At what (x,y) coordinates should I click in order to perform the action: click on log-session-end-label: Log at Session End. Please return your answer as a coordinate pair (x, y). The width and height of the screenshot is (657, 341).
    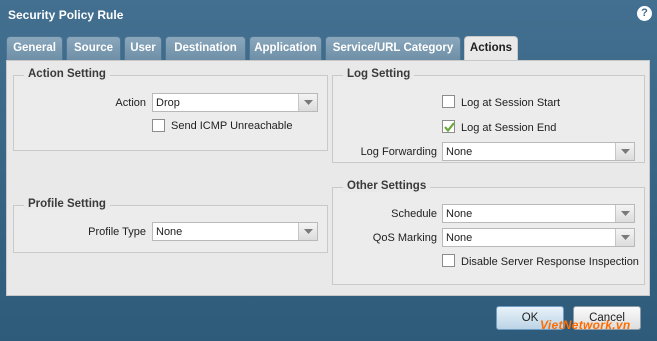
    Looking at the image, I should click on (509, 128).